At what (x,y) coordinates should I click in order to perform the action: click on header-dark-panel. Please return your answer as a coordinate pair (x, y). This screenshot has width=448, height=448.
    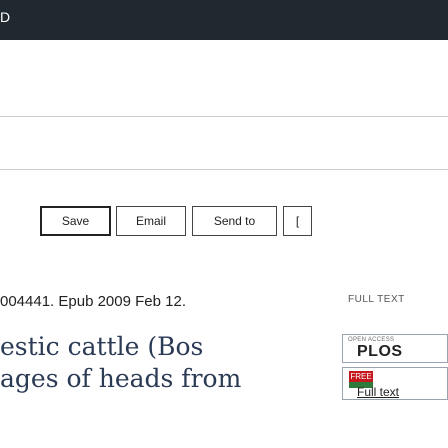
    Looking at the image, I should click on (401, 24).